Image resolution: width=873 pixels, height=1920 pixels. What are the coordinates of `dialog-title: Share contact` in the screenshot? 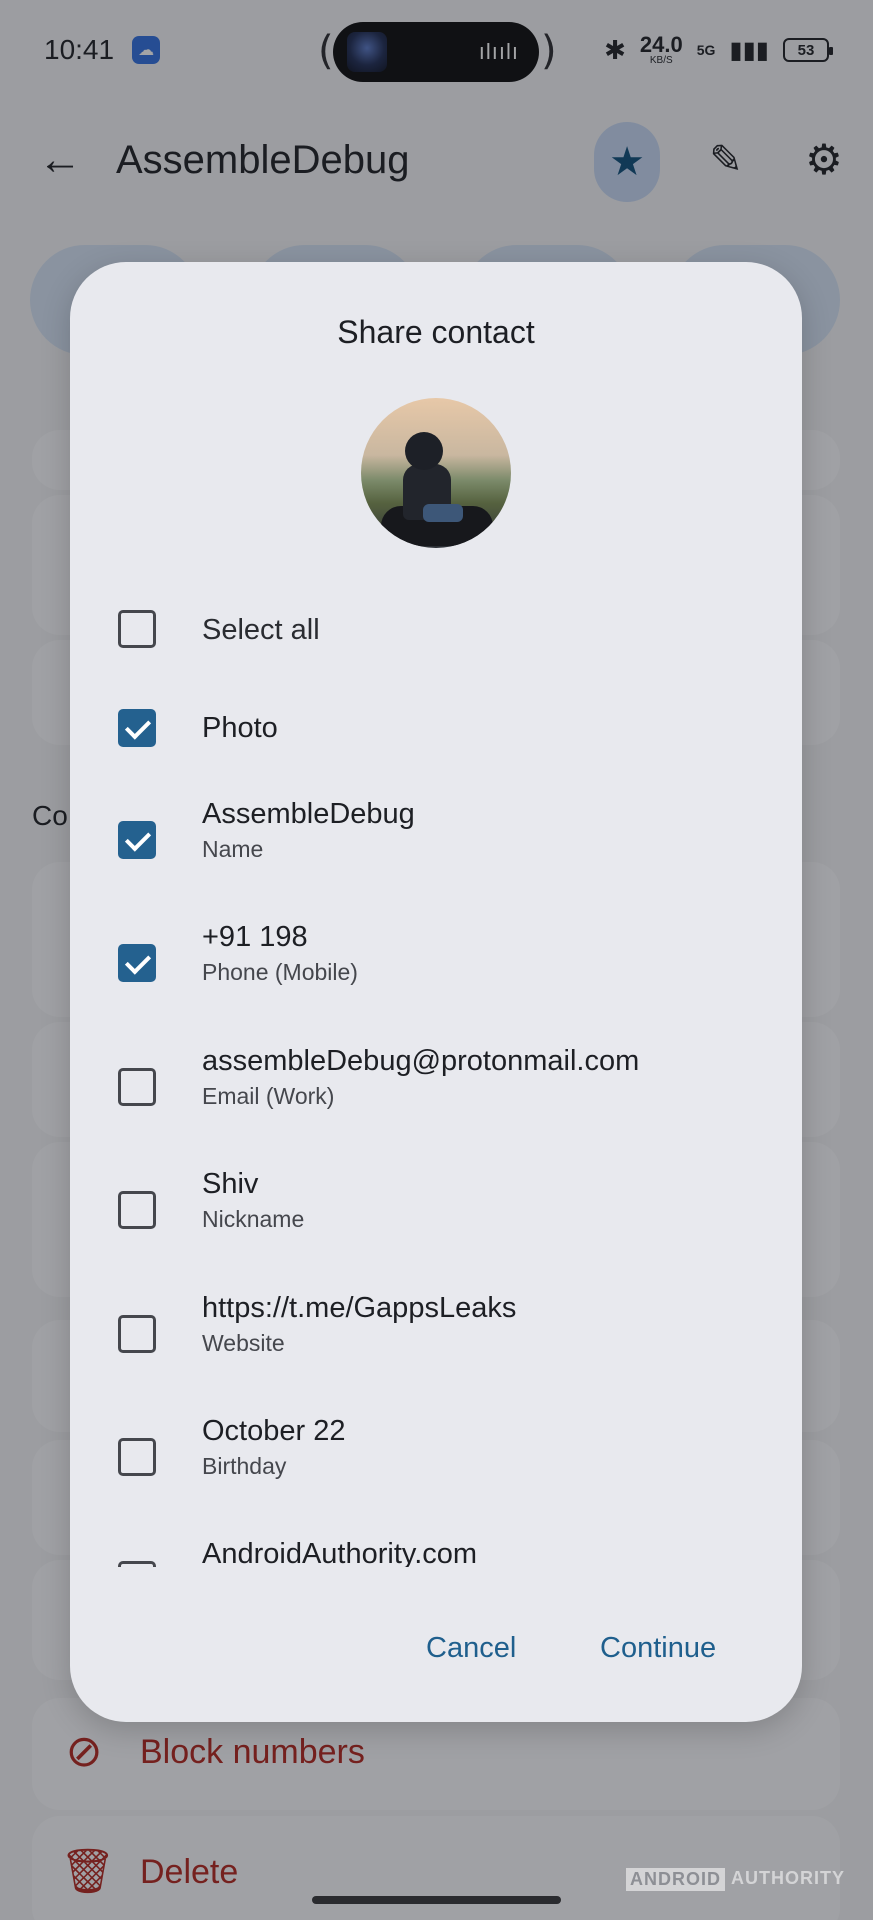 It's located at (436, 332).